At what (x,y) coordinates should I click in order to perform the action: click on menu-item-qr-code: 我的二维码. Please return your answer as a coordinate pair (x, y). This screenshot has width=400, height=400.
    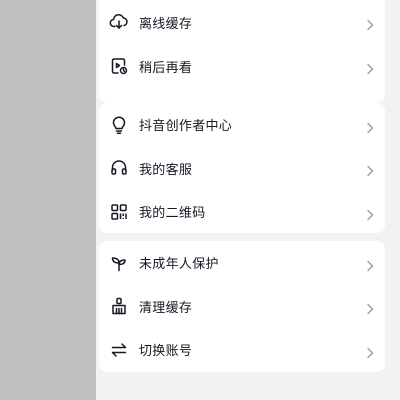
    Looking at the image, I should click on (242, 212).